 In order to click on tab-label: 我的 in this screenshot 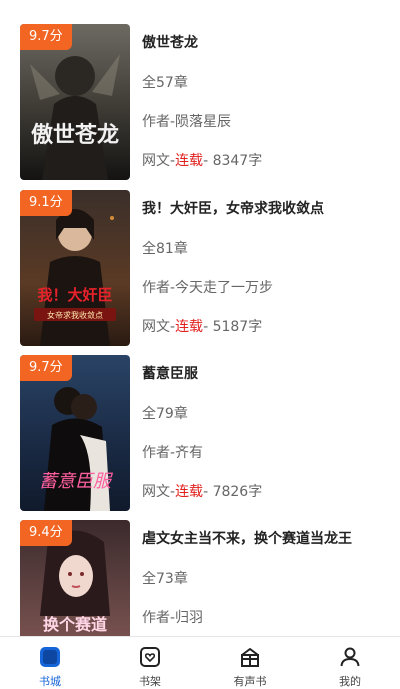, I will do `click(350, 681)`.